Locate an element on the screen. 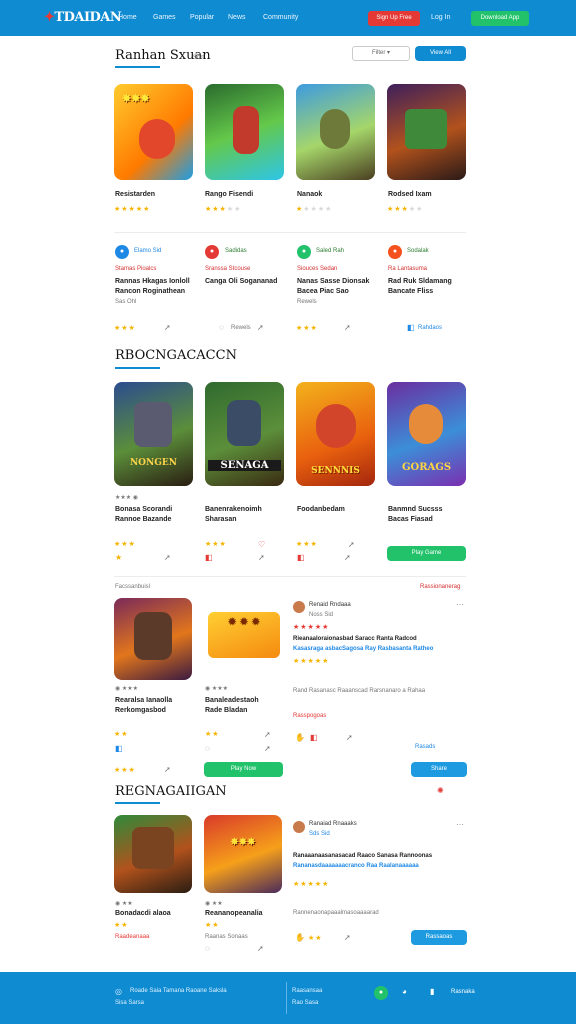 The width and height of the screenshot is (576, 1024). game-thumb-5: NONGEN is located at coordinates (153, 434).